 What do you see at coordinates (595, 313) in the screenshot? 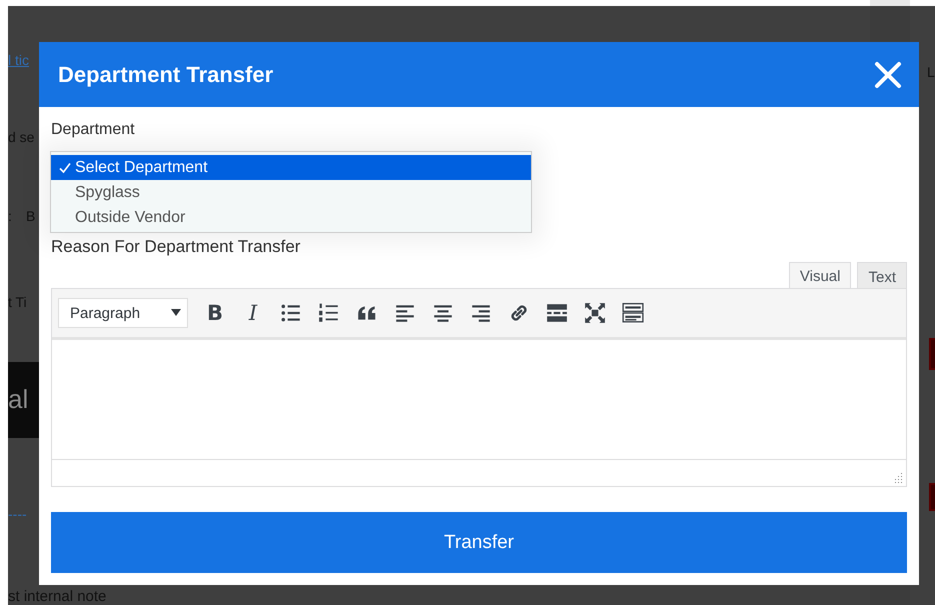
I see `fullscreen-icon` at bounding box center [595, 313].